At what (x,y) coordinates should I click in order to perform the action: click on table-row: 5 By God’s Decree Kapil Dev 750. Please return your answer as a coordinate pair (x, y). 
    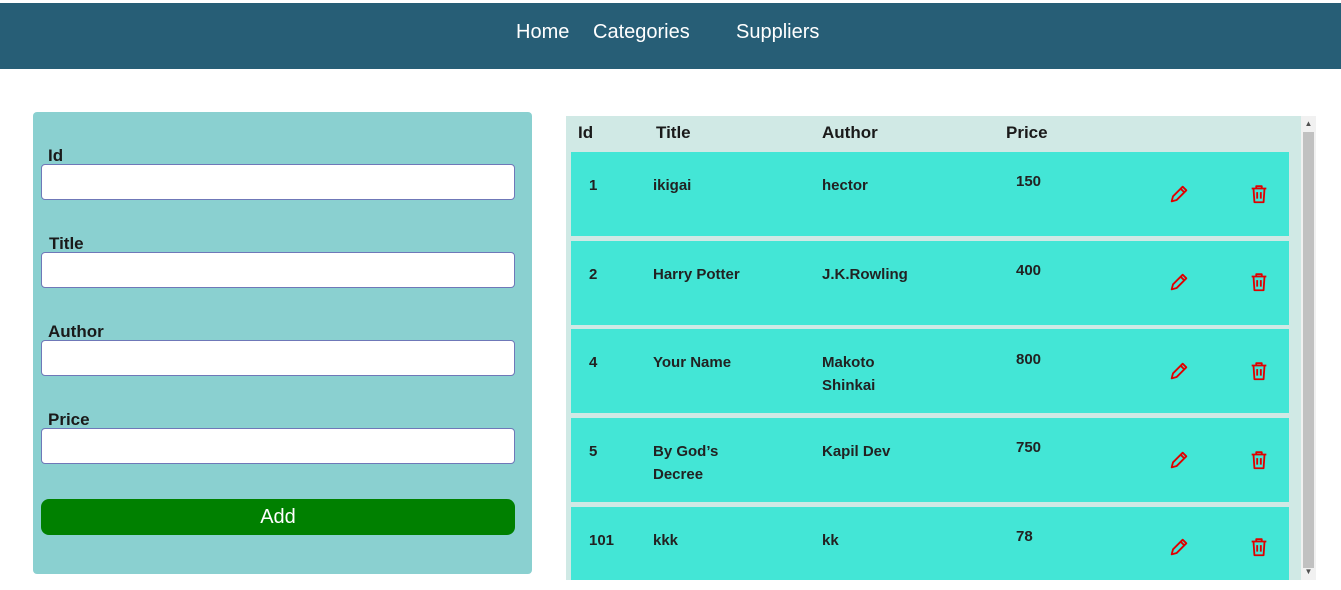
    Looking at the image, I should click on (930, 460).